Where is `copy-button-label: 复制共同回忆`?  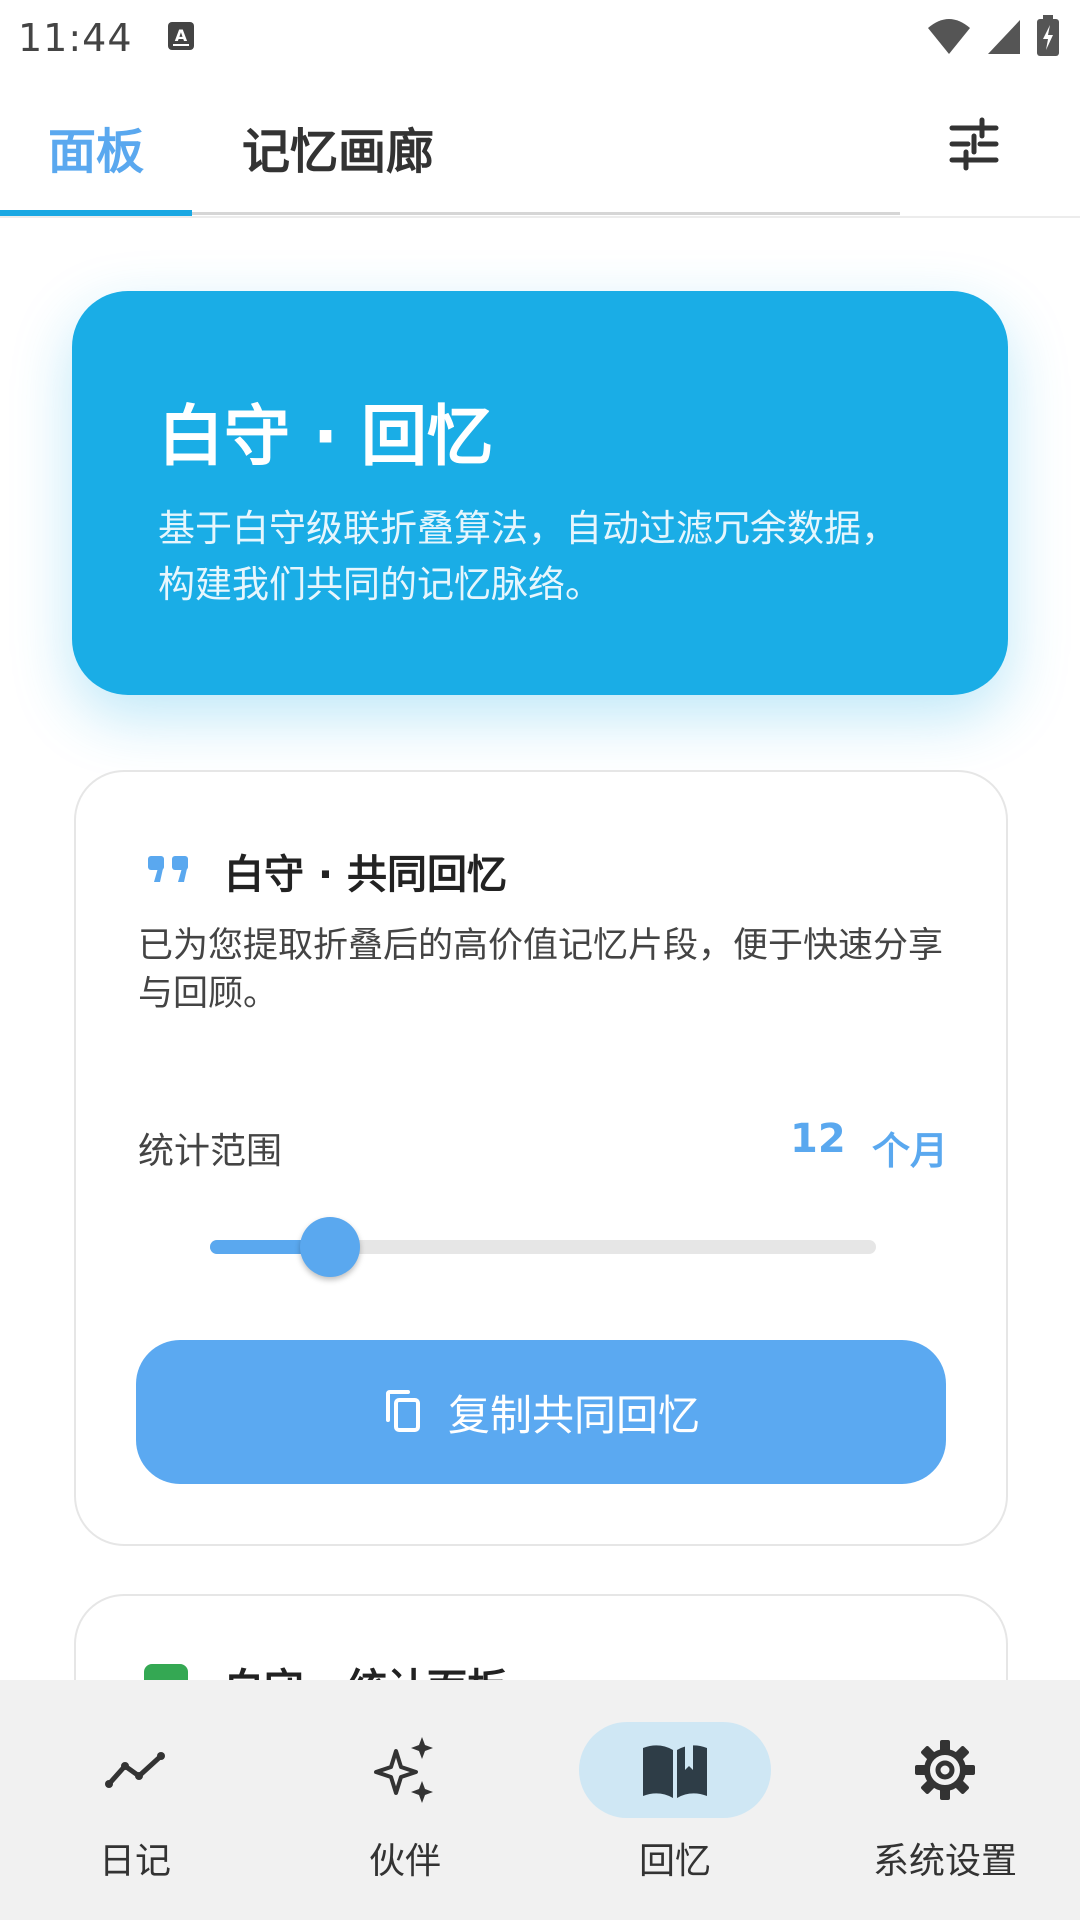 copy-button-label: 复制共同回忆 is located at coordinates (573, 1415).